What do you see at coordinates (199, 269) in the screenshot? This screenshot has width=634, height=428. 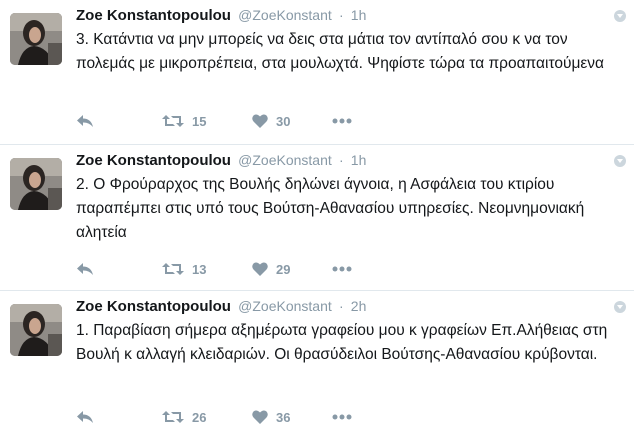 I see `retweet-count: 13` at bounding box center [199, 269].